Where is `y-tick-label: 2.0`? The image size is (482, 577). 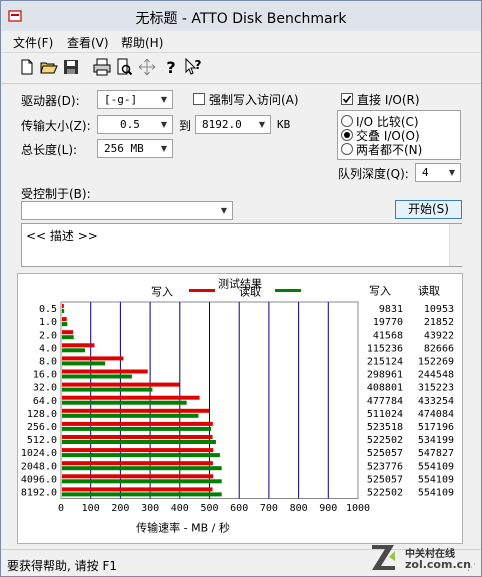 y-tick-label: 2.0 is located at coordinates (48, 335).